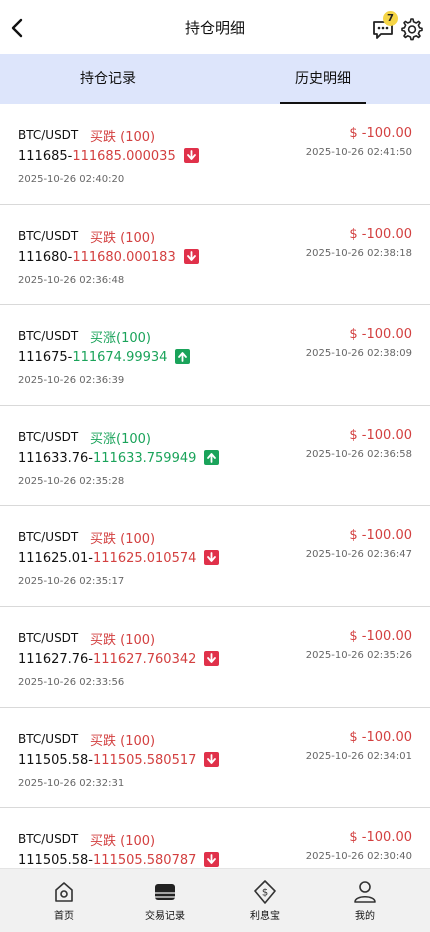 The width and height of the screenshot is (430, 932). I want to click on price-line: 111675-111674.99934, so click(104, 357).